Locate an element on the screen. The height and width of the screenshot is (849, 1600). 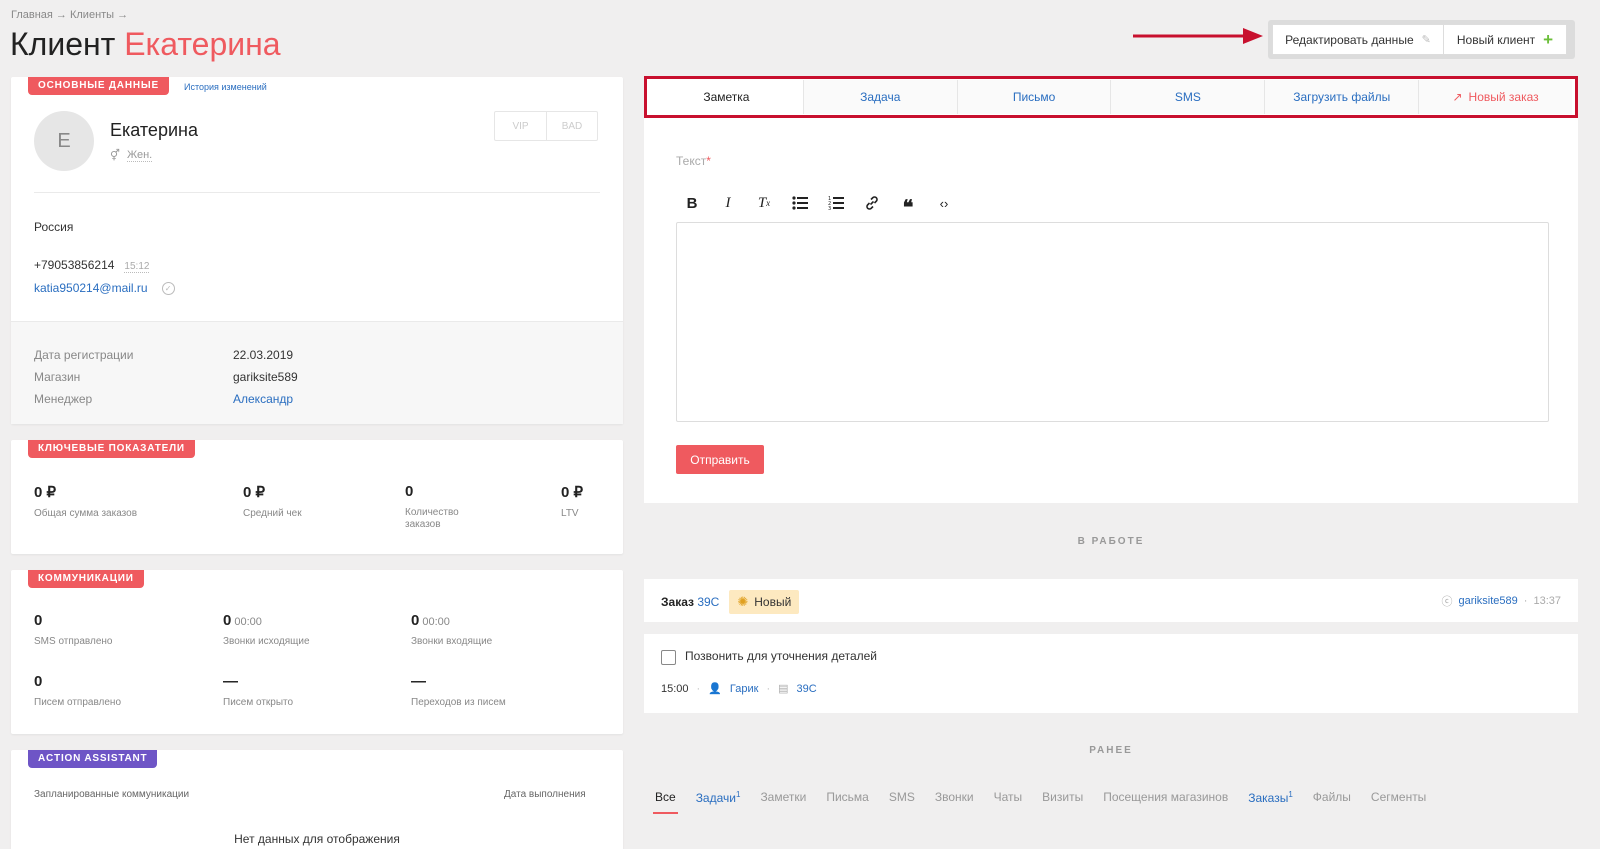
meta-row: Менеджер Александр is located at coordinates (163, 399).